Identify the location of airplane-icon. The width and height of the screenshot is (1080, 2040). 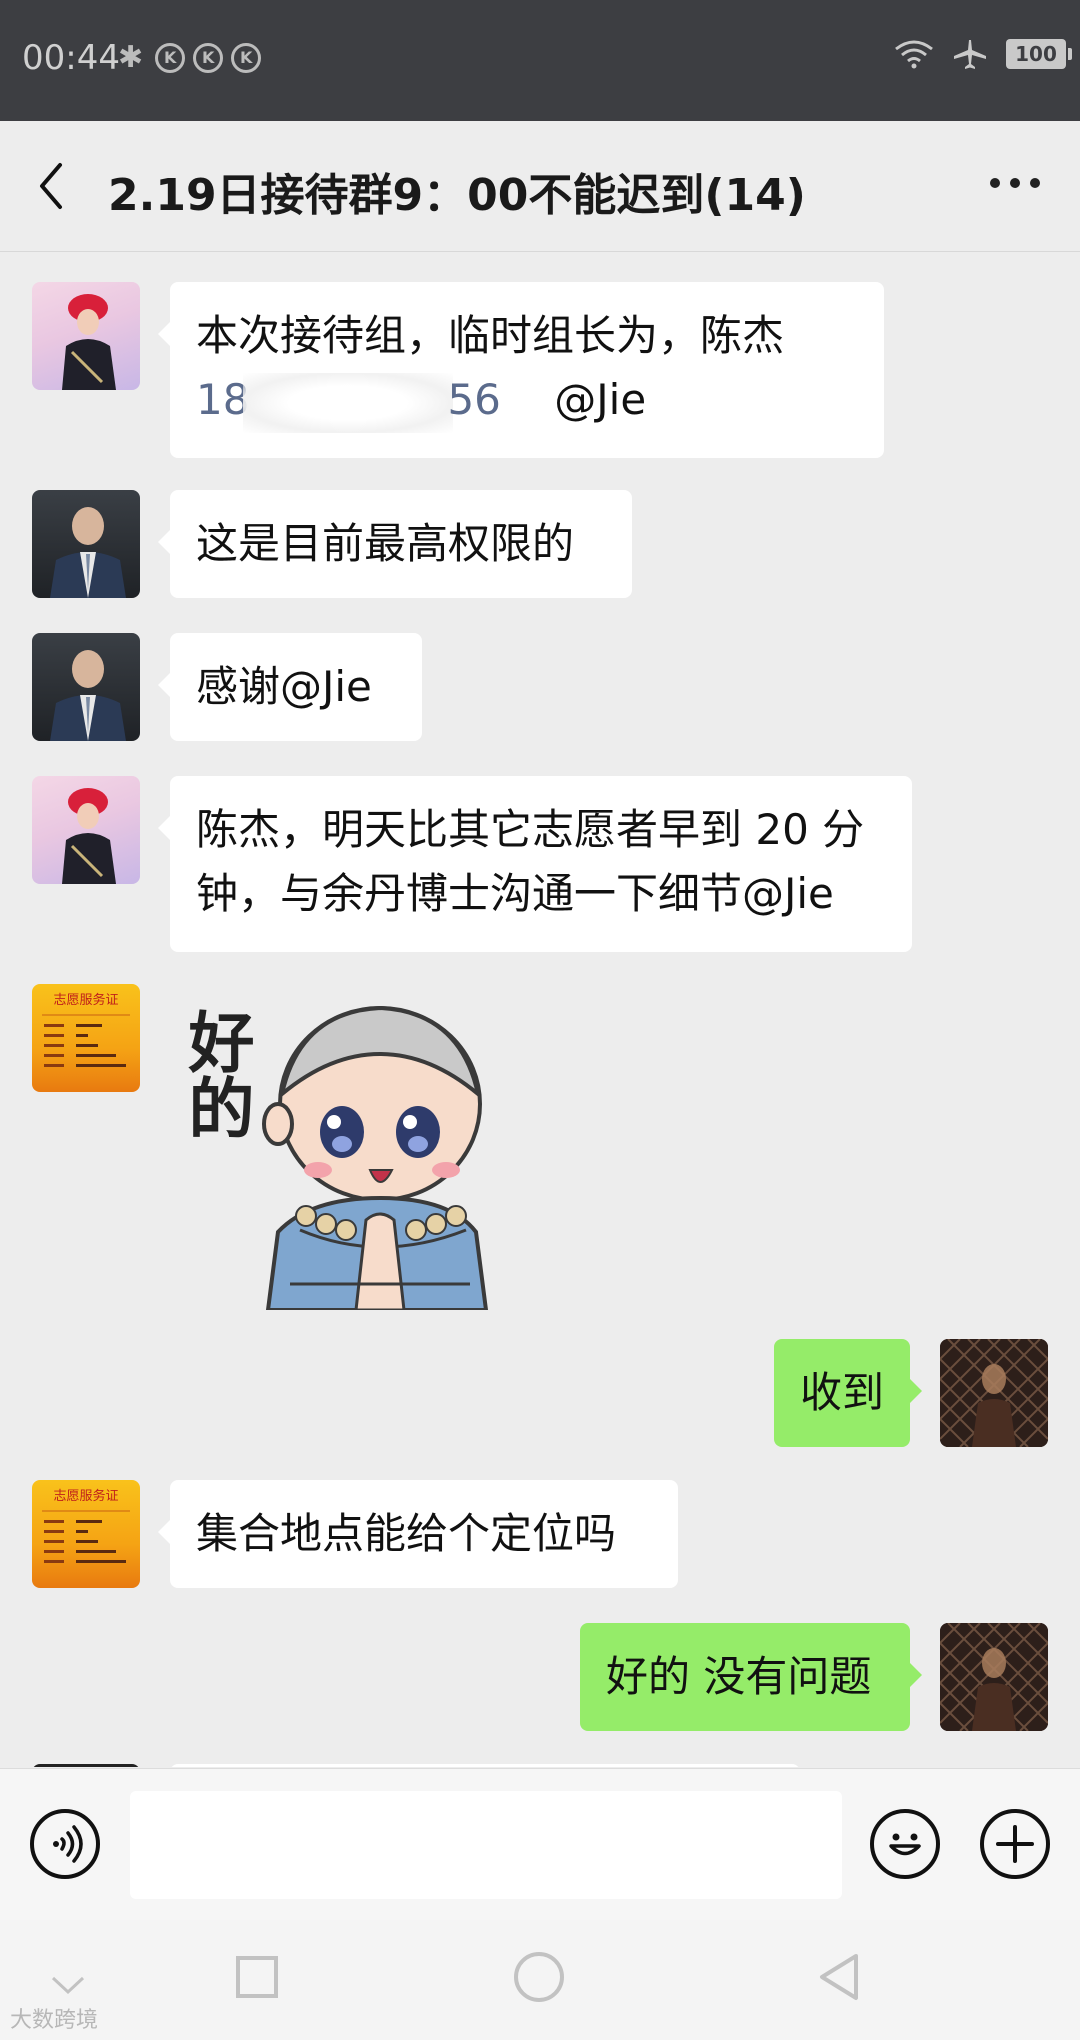
(970, 54).